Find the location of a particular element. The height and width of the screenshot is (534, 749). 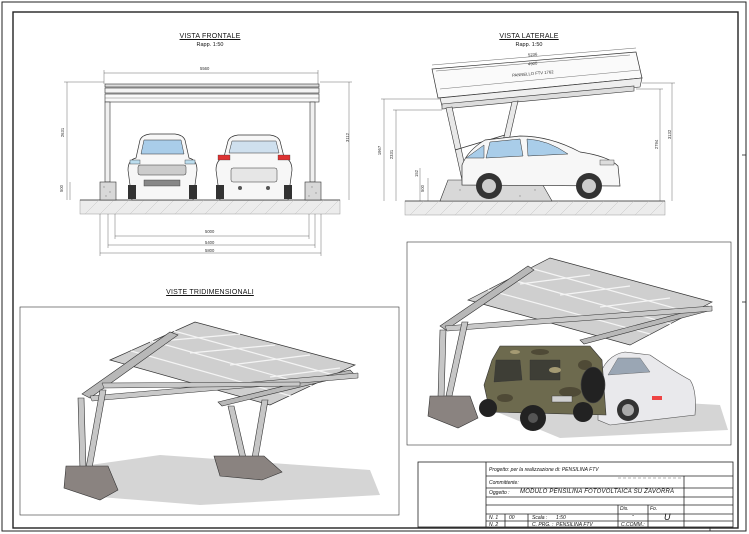

title-block-drawing-no2-label: N. 2 is located at coordinates (494, 525).